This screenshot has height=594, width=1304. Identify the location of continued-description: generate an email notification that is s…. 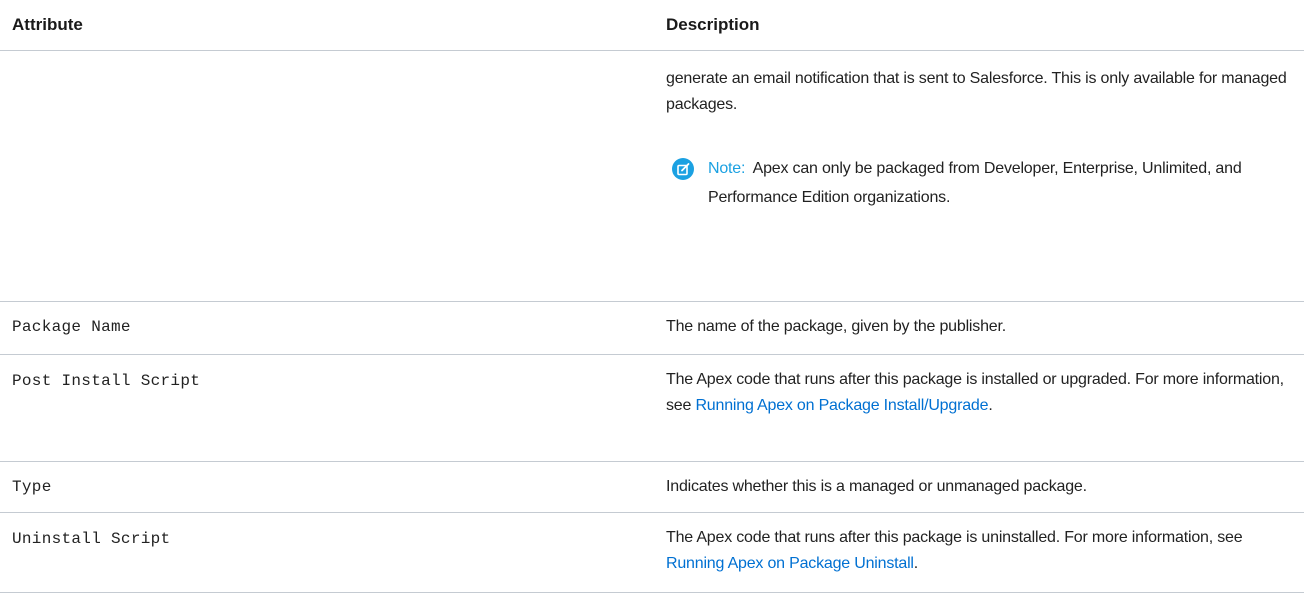
(976, 91).